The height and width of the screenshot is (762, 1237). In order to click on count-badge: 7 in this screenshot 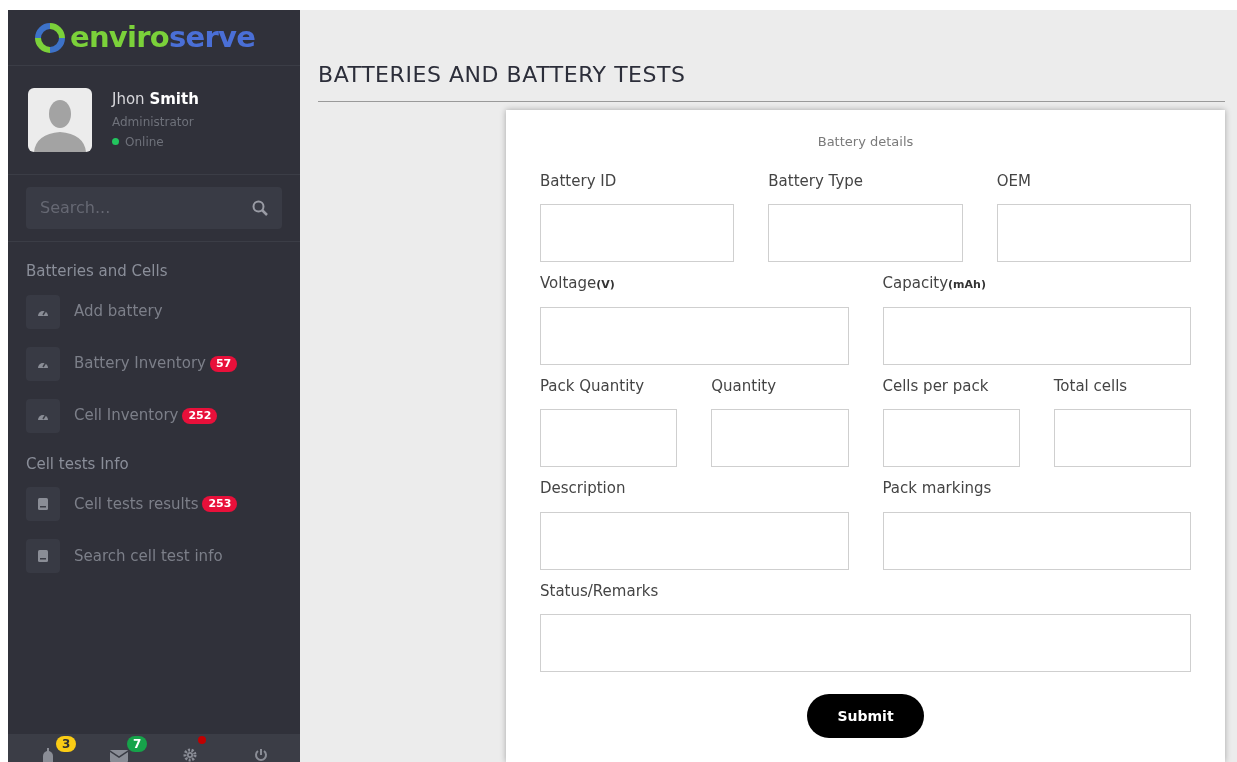, I will do `click(137, 744)`.